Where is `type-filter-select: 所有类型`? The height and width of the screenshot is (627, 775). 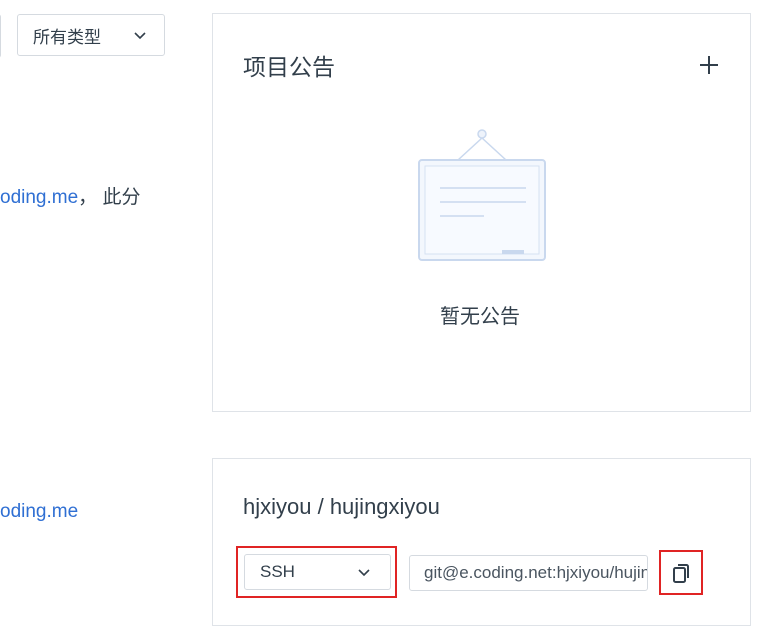
type-filter-select: 所有类型 is located at coordinates (91, 35).